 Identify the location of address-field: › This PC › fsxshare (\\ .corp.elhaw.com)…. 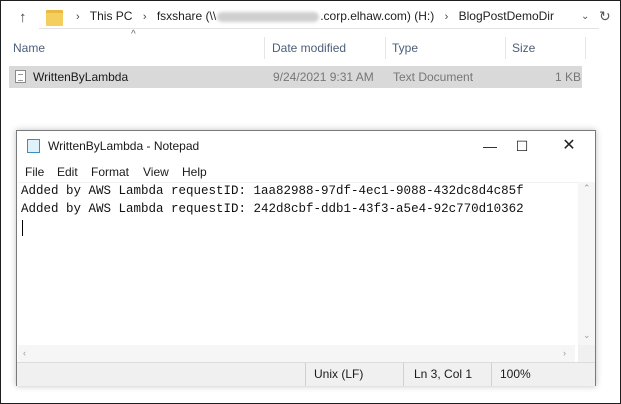
(319, 17).